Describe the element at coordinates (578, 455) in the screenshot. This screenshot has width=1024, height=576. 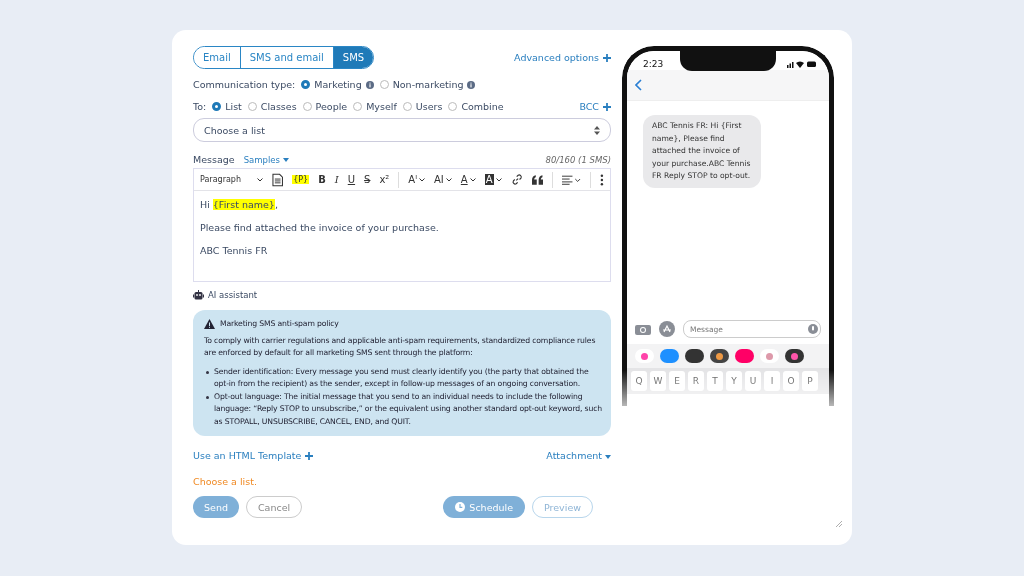
I see `attachment-dropdown: Attachment` at that location.